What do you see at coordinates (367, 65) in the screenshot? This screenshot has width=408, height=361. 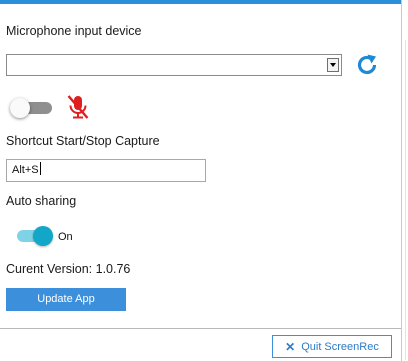 I see `refresh-icon` at bounding box center [367, 65].